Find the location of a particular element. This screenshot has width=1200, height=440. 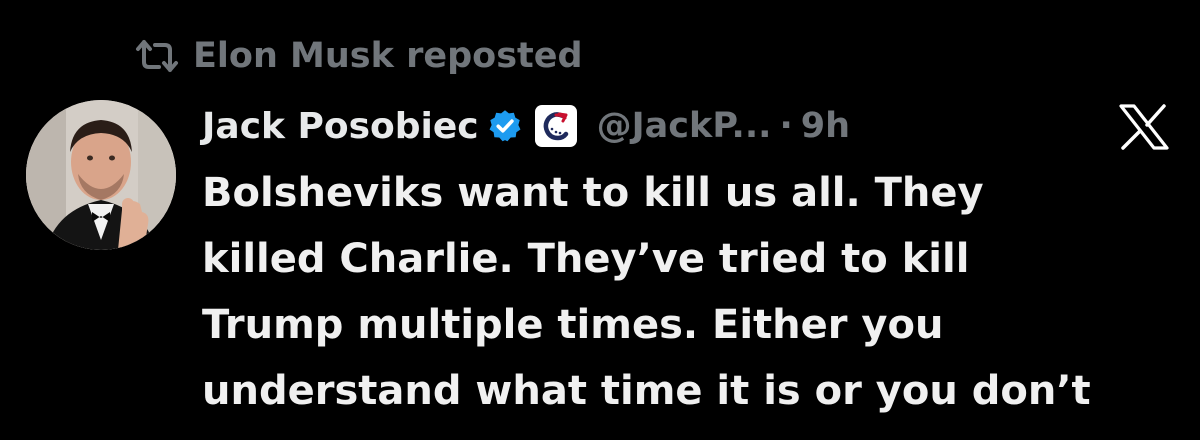

affiliate-badge-icon is located at coordinates (555, 126).